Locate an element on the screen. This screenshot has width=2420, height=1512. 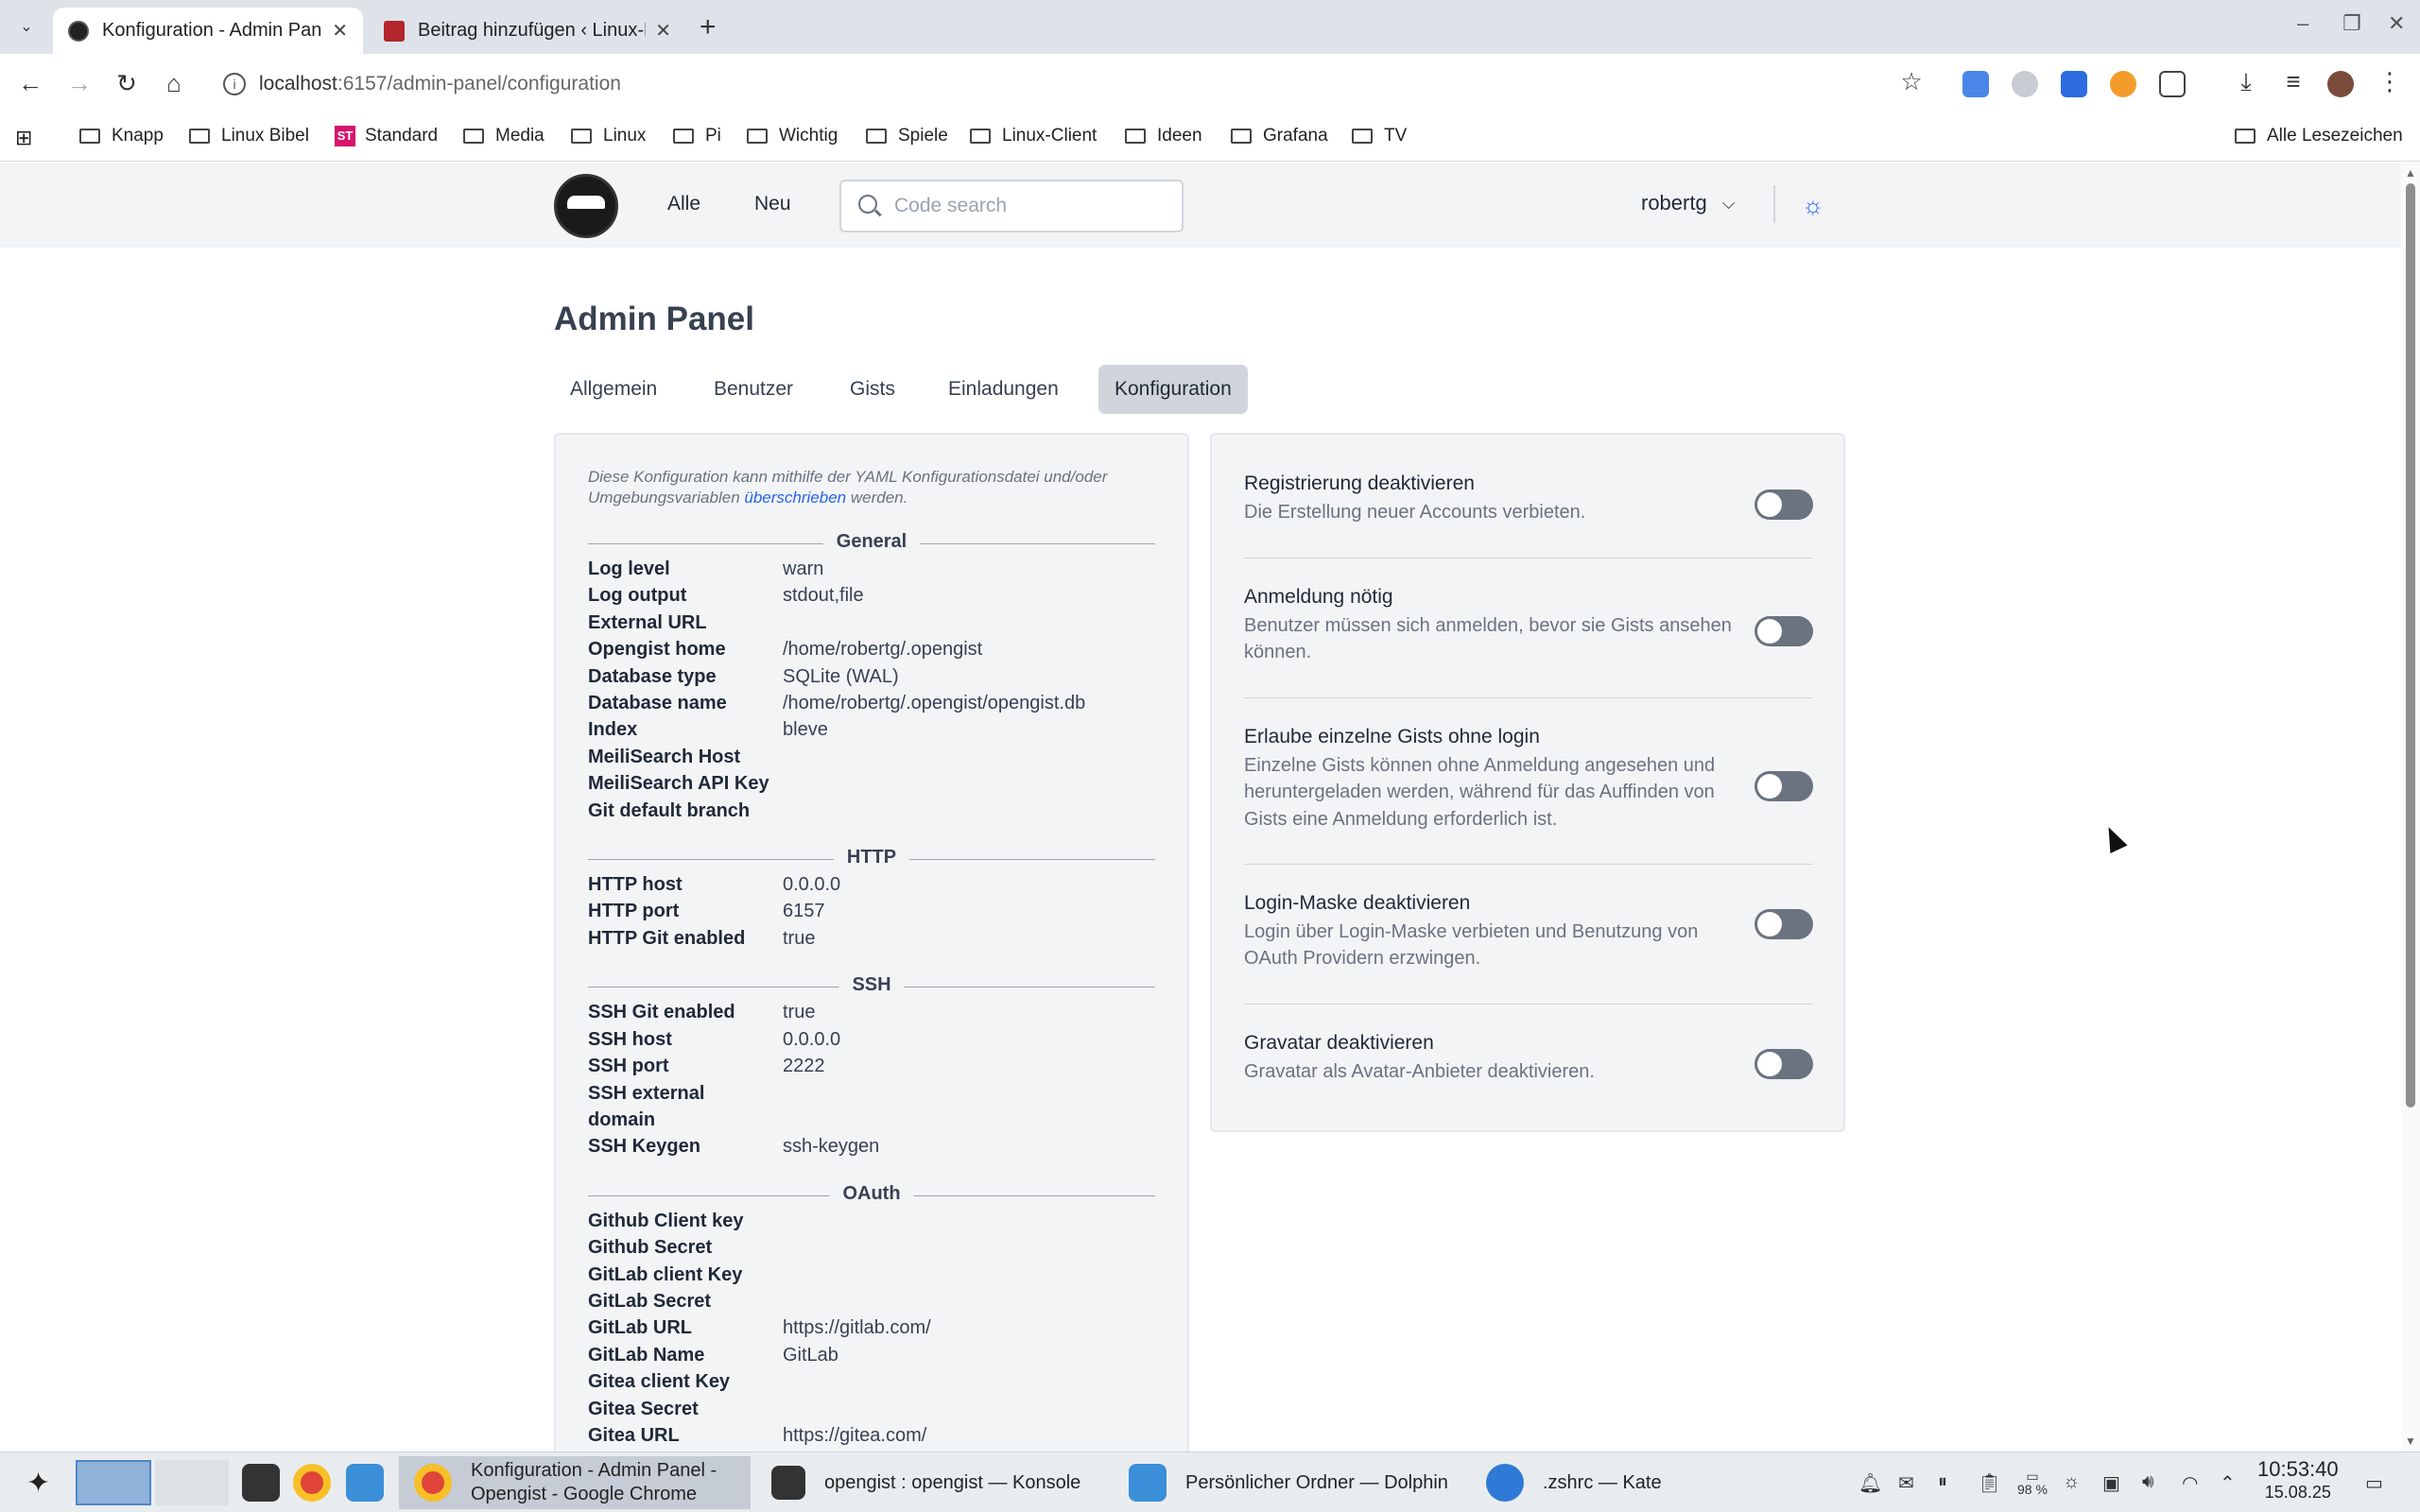
site-info-icon: i is located at coordinates (234, 84).